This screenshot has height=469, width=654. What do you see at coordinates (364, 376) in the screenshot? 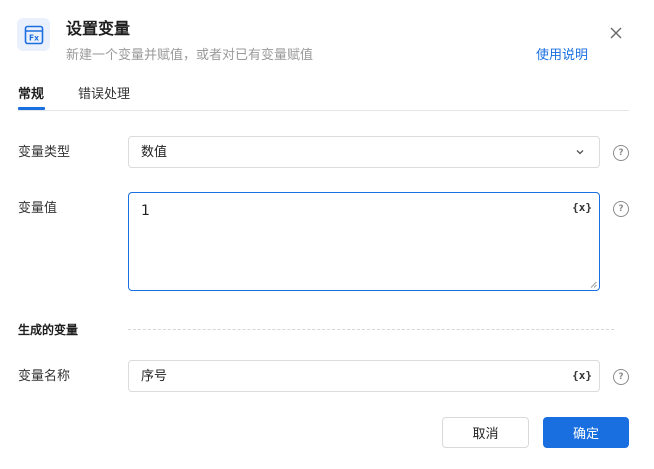
I see `variable-name-input: 序号 {x}` at bounding box center [364, 376].